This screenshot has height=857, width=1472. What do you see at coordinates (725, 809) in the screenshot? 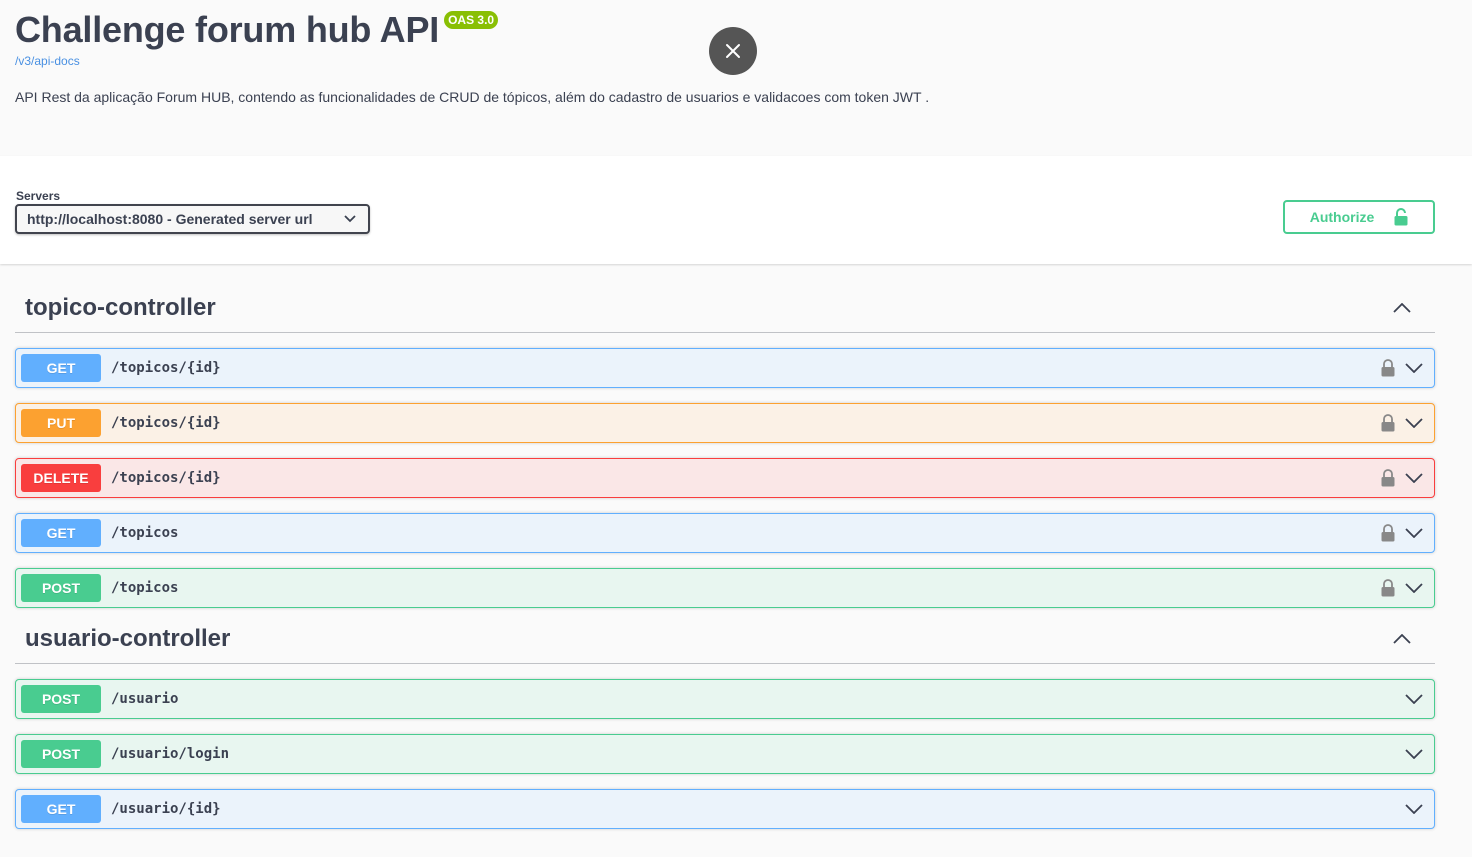
I see `operation-get-usuario-id: GET /usuario/{id}` at bounding box center [725, 809].